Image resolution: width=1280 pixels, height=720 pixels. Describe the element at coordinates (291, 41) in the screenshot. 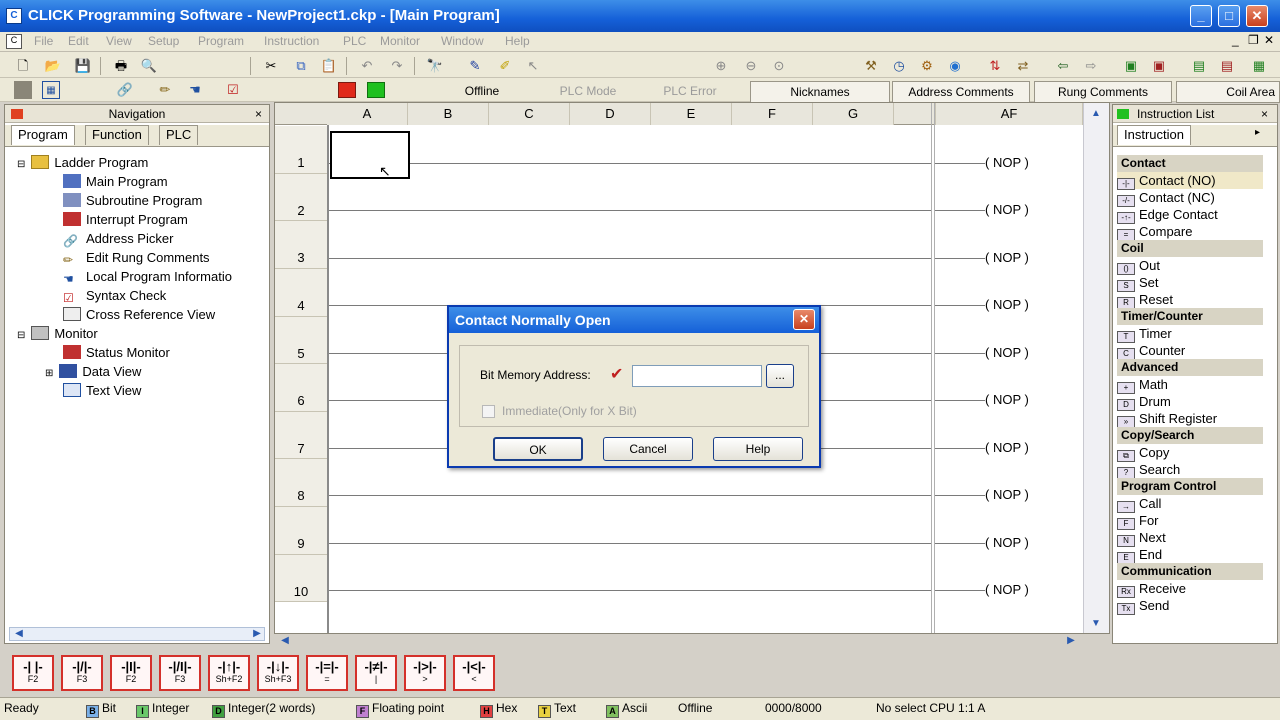

I see `menu-instruction: Instruction` at that location.